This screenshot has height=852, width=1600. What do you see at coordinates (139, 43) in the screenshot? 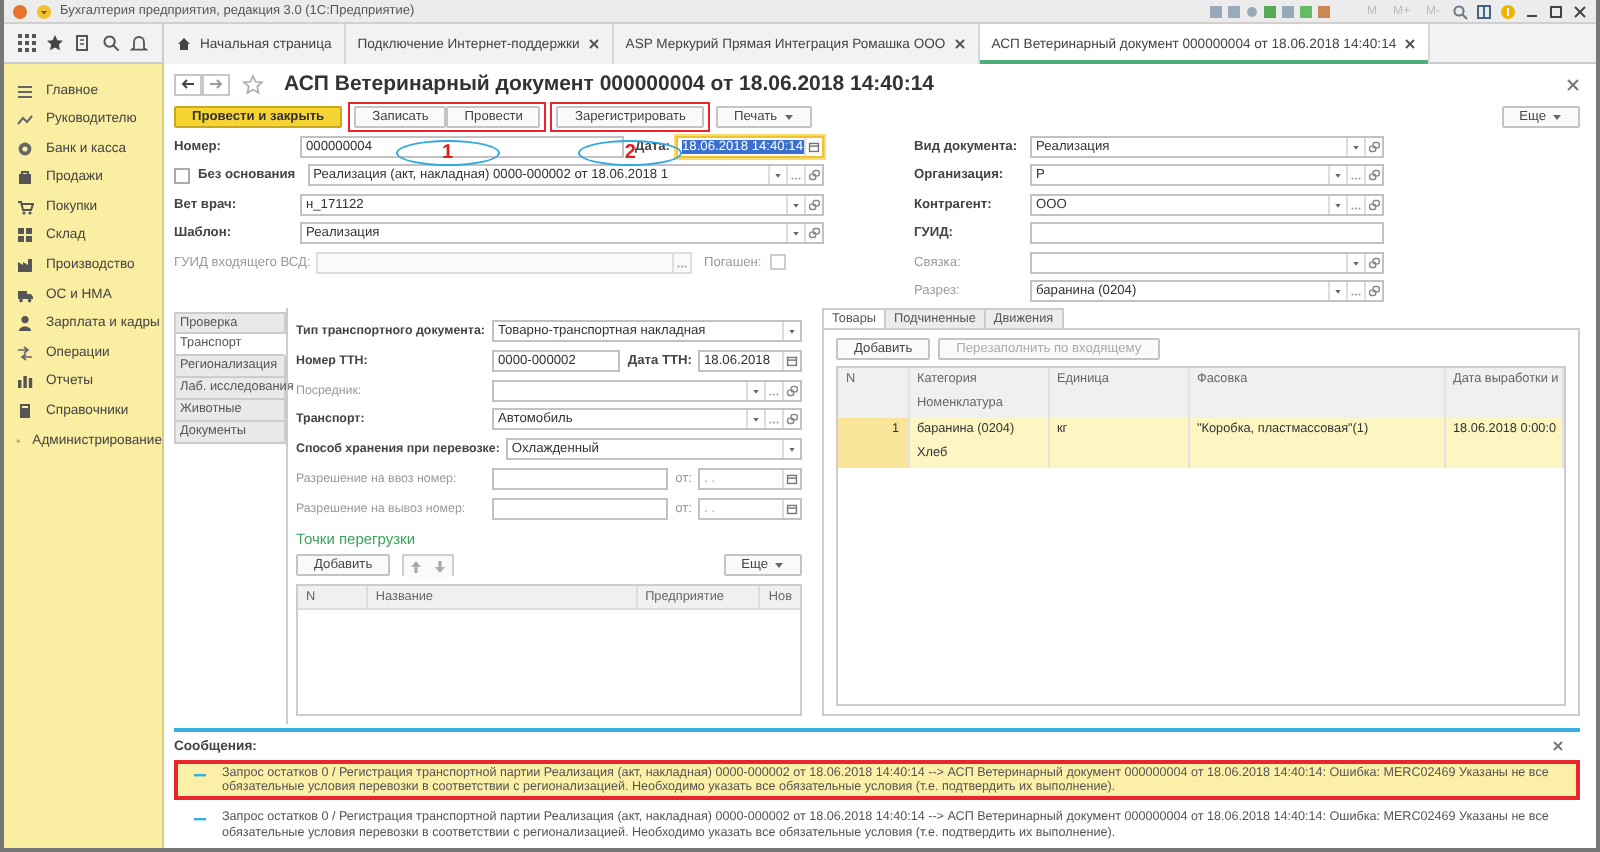
I see `bell-icon` at bounding box center [139, 43].